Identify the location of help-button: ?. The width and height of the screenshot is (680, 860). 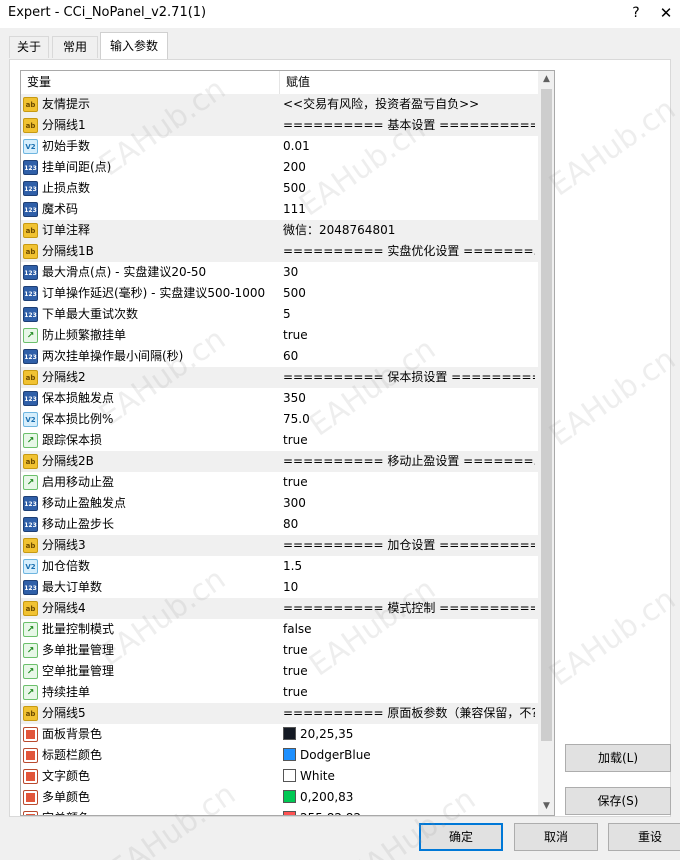
(636, 13).